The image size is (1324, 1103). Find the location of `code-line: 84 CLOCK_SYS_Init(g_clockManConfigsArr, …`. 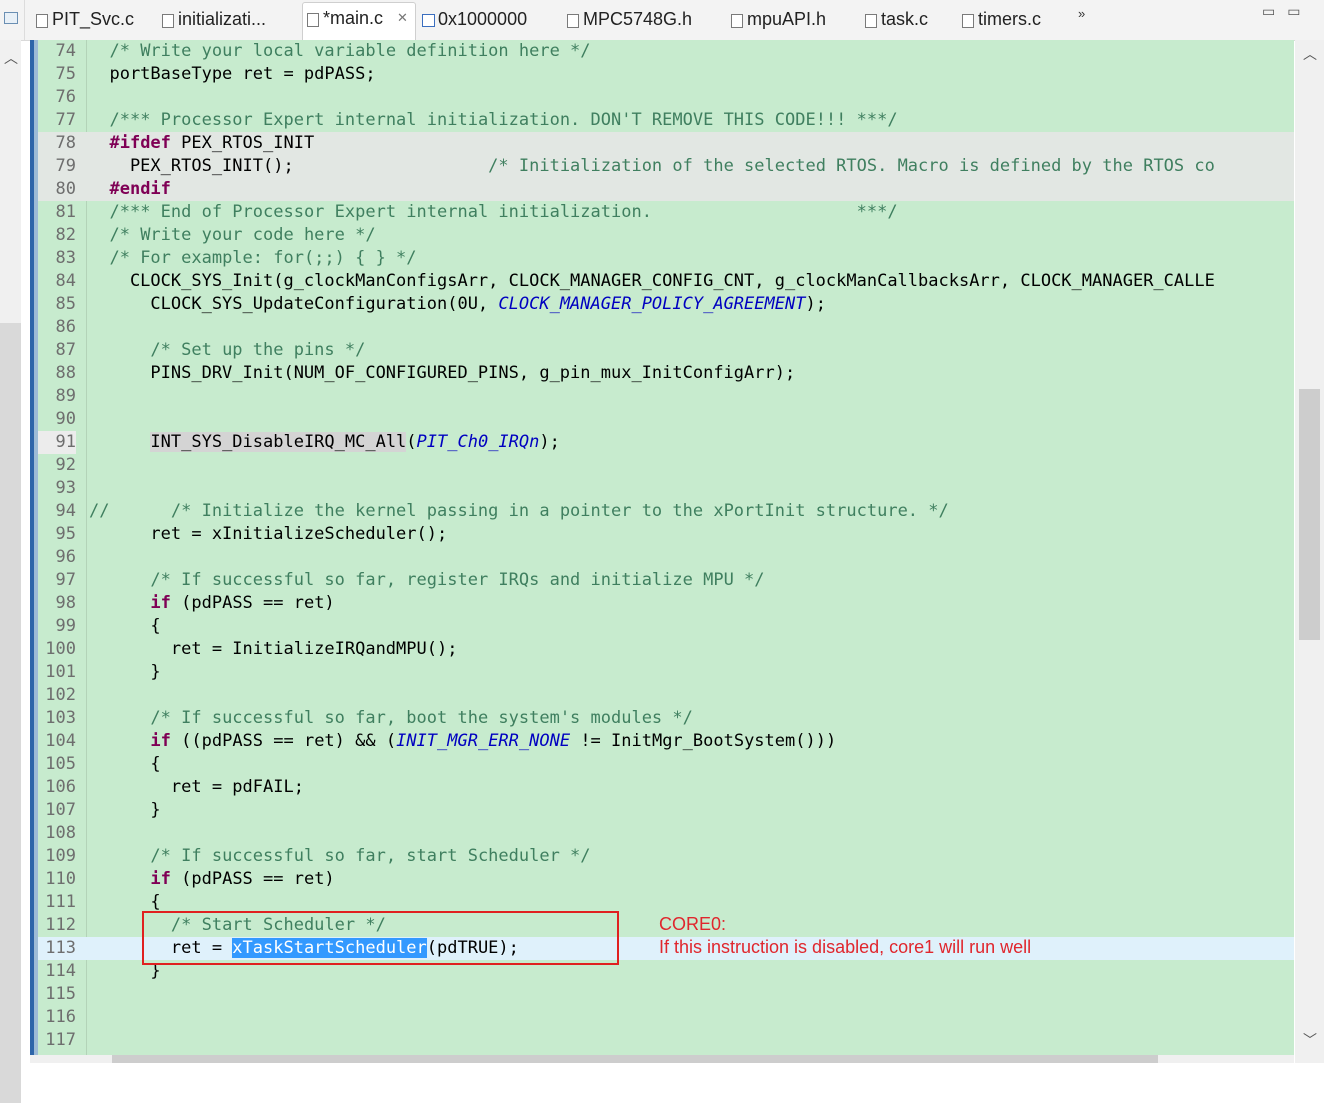

code-line: 84 CLOCK_SYS_Init(g_clockManConfigsArr, … is located at coordinates (662, 281).